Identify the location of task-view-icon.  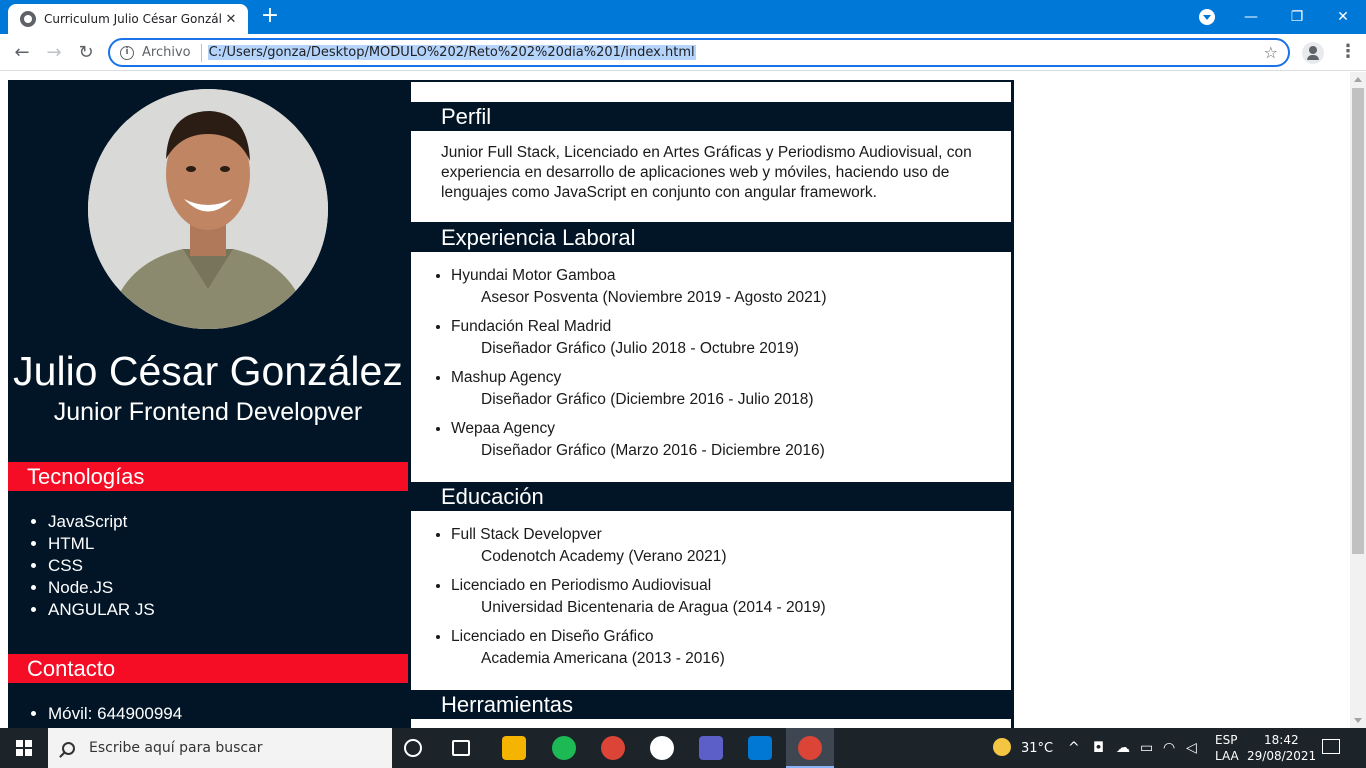
(461, 748).